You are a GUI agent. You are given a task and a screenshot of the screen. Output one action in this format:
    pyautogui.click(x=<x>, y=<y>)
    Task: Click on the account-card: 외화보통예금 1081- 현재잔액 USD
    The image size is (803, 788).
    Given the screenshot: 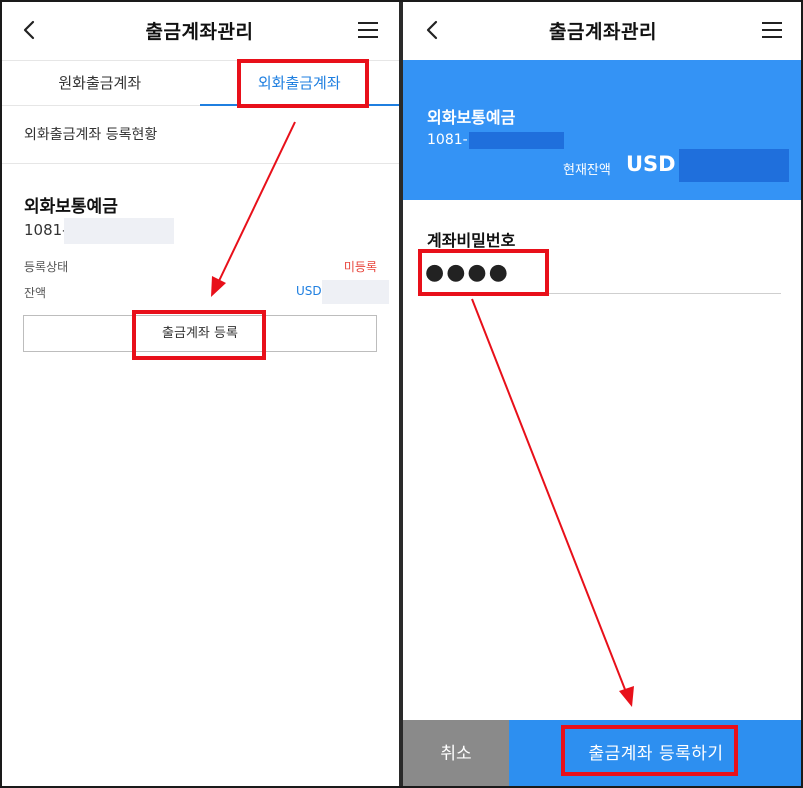 What is the action you would take?
    pyautogui.click(x=603, y=130)
    